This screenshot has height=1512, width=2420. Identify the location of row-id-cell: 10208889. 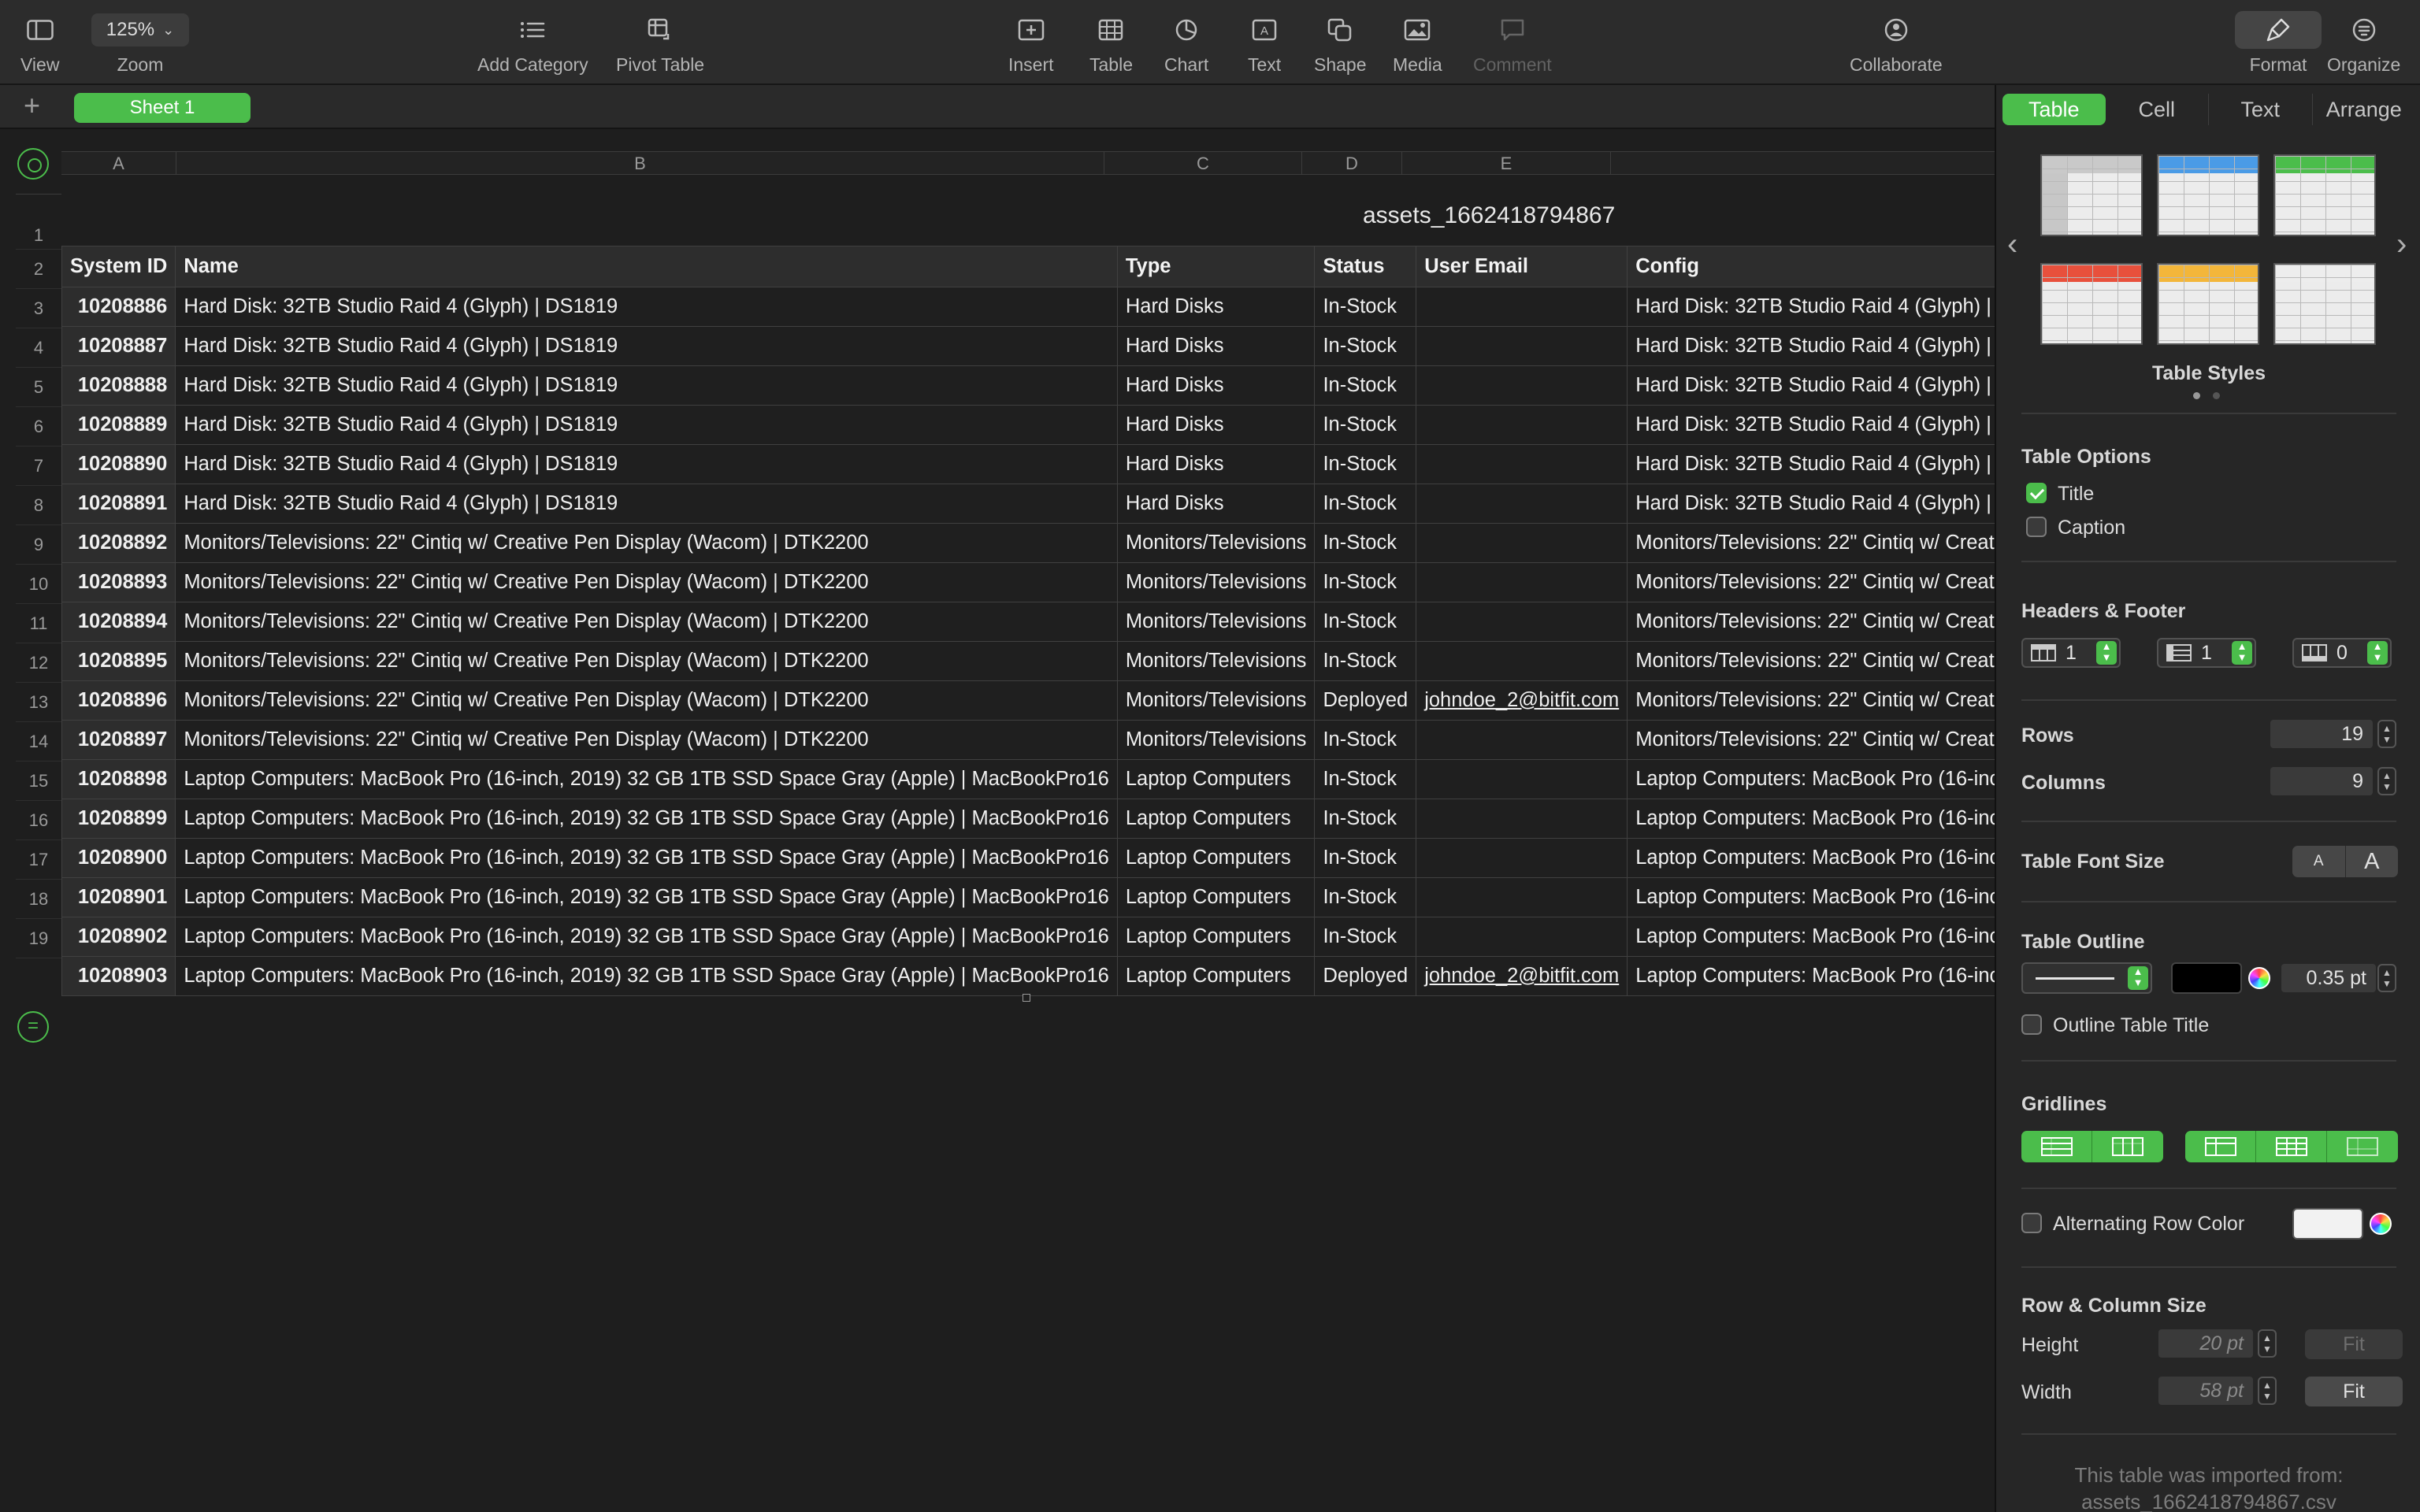
(118, 425).